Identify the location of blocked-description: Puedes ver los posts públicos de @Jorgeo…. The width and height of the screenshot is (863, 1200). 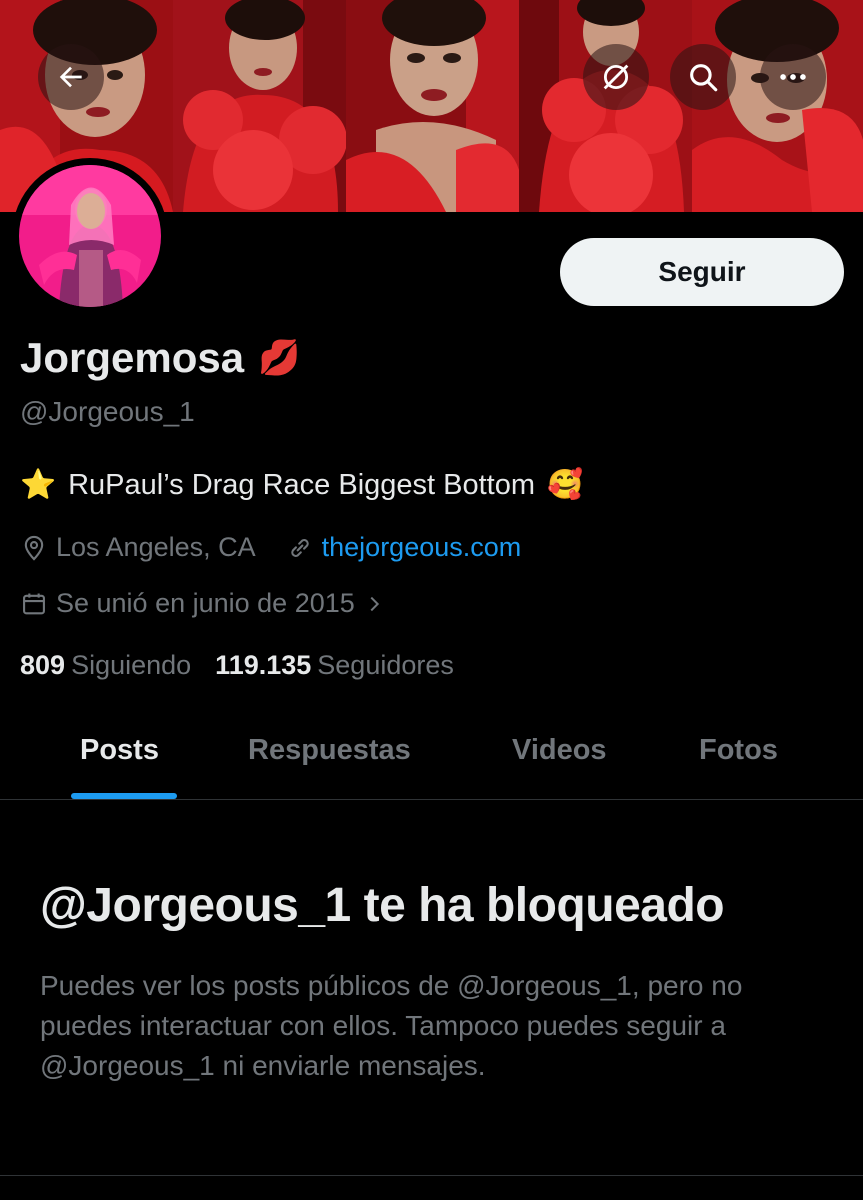
(391, 1025).